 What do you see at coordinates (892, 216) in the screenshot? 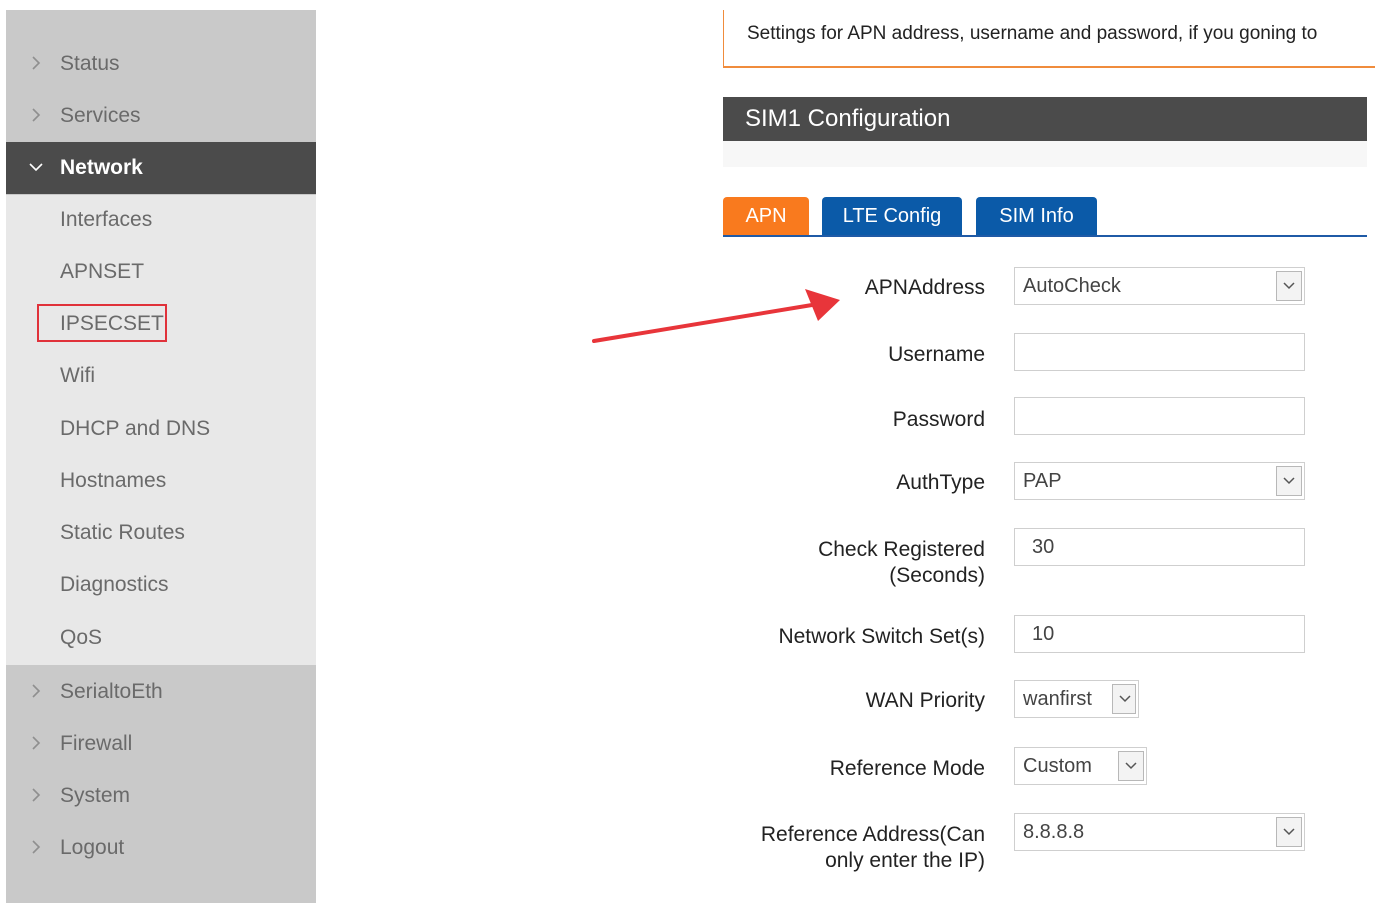
I see `tab-lte-config: LTE Config` at bounding box center [892, 216].